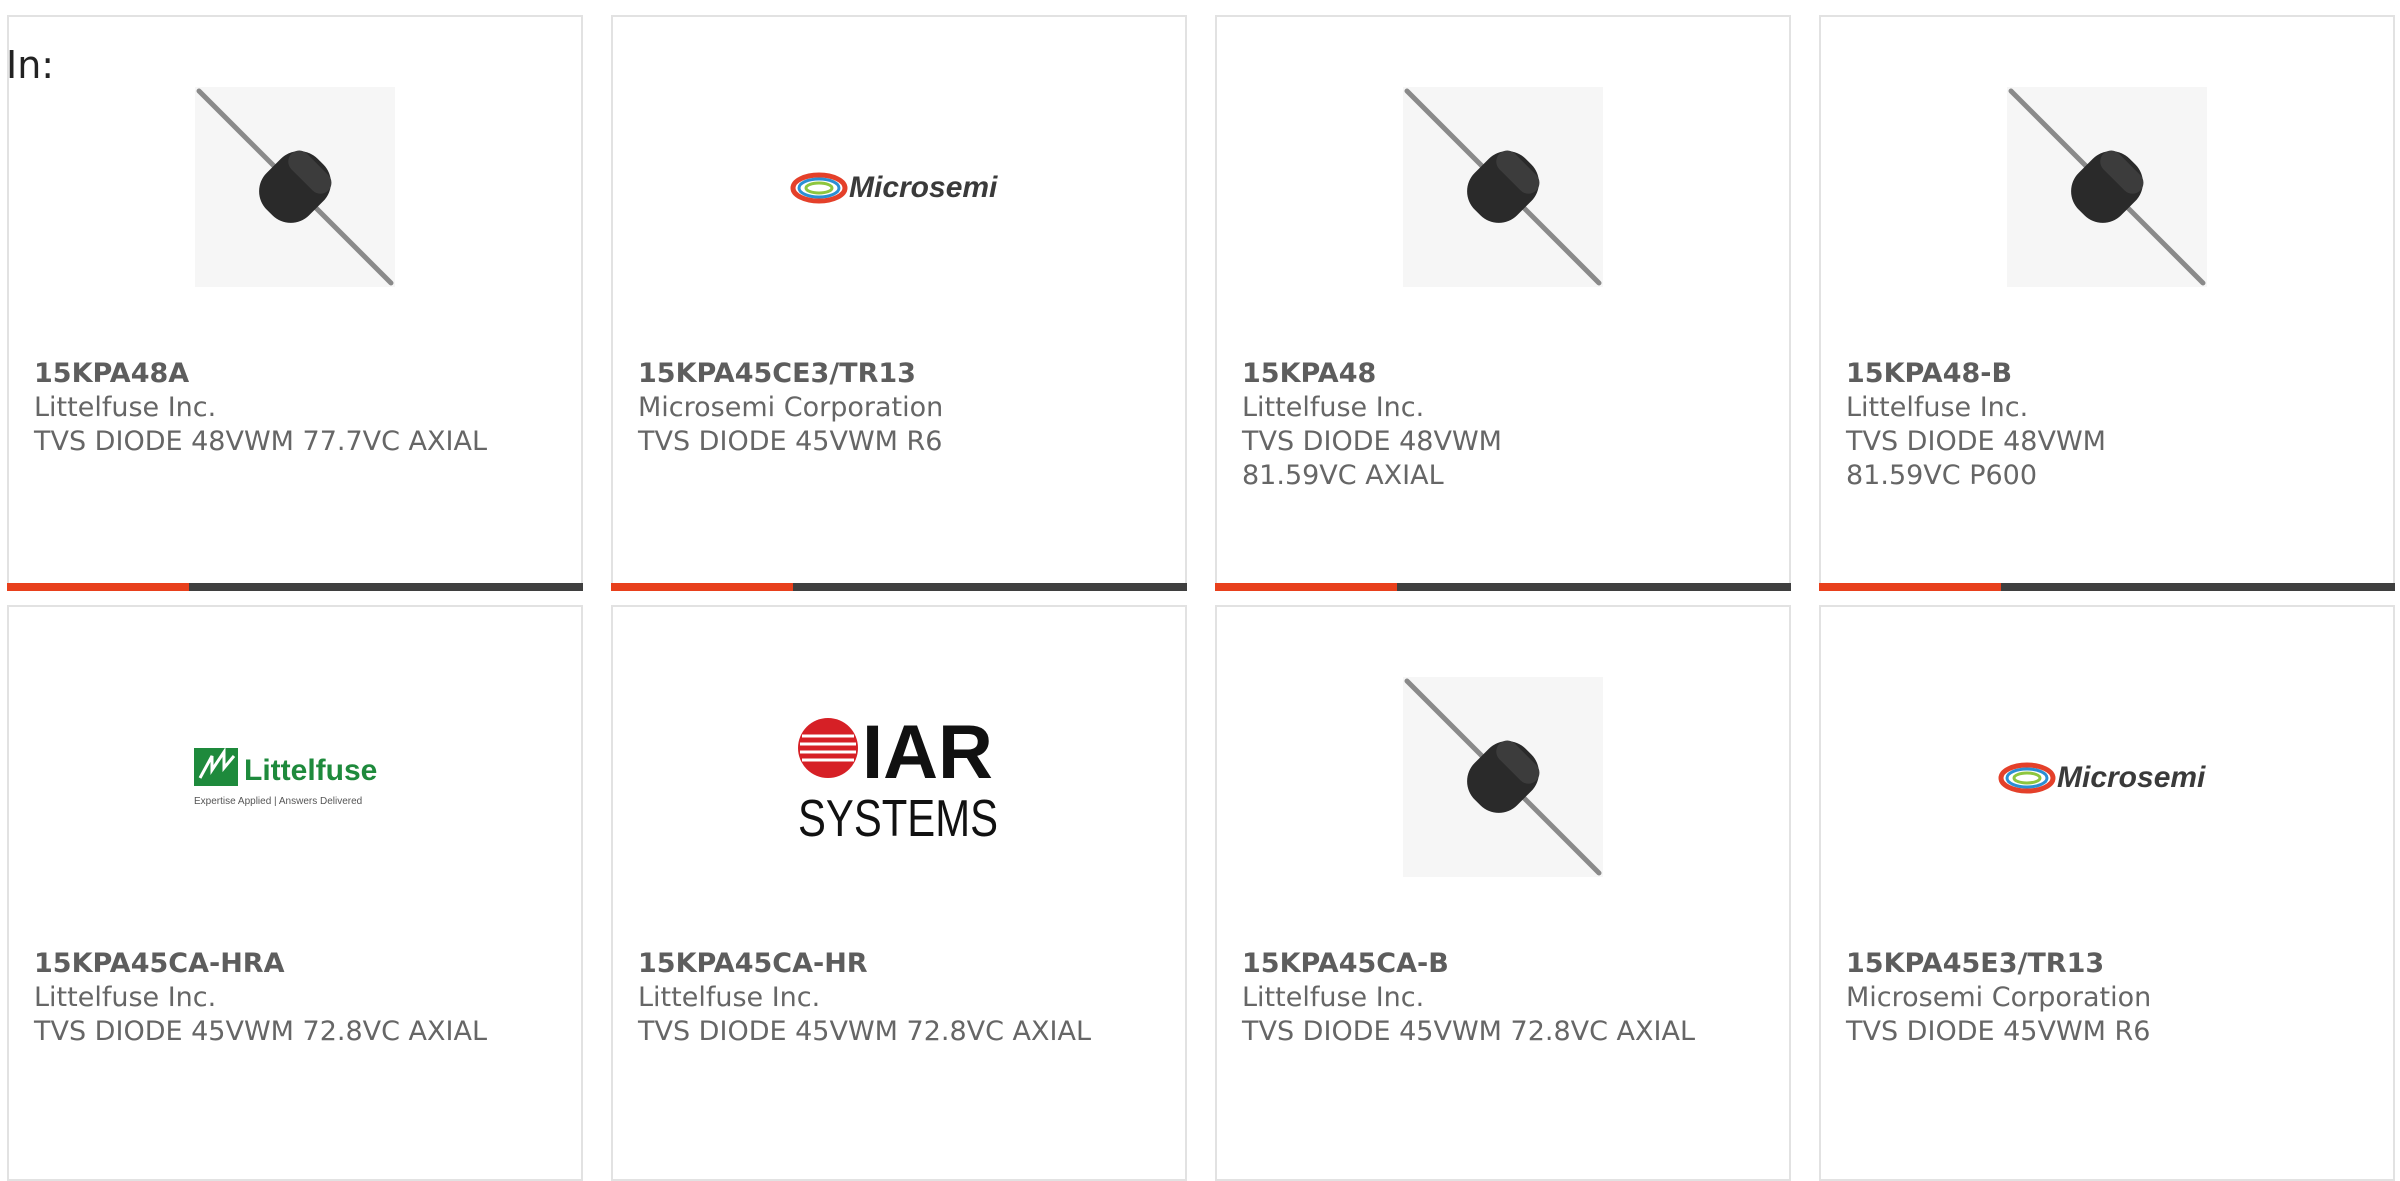 Image resolution: width=2400 pixels, height=1181 pixels. What do you see at coordinates (898, 816) in the screenshot?
I see `svg-text: SYSTEMS` at bounding box center [898, 816].